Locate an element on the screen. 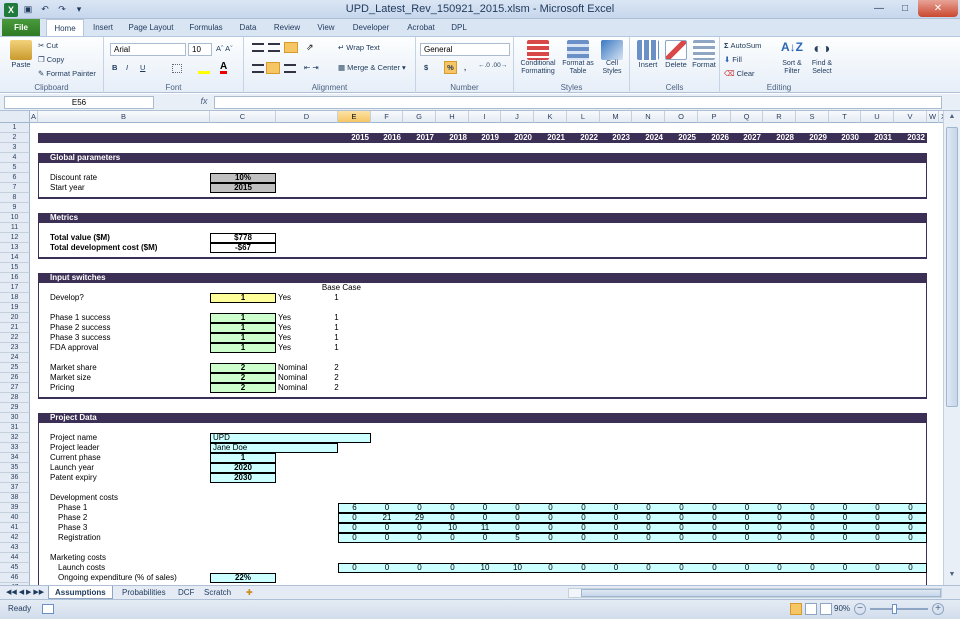  row-header: 42 is located at coordinates (15, 538).